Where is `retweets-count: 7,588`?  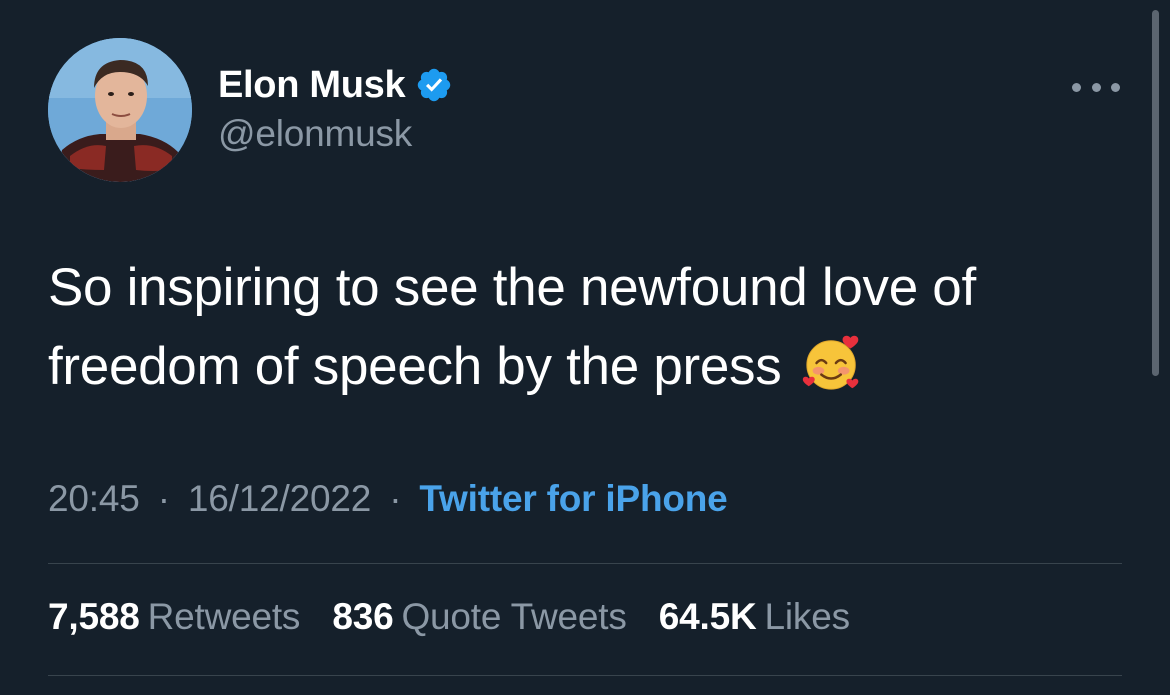
retweets-count: 7,588 is located at coordinates (94, 616).